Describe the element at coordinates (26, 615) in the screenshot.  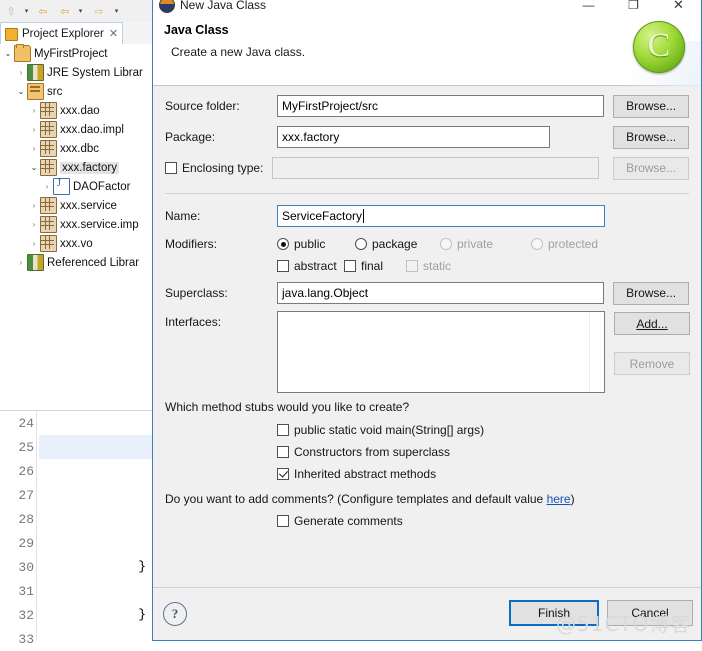
I see `line-number: 32` at that location.